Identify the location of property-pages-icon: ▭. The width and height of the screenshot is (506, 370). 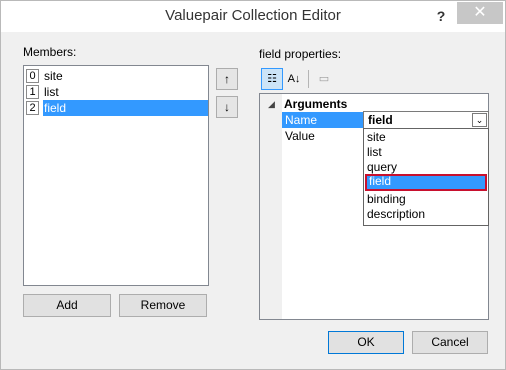
(324, 79).